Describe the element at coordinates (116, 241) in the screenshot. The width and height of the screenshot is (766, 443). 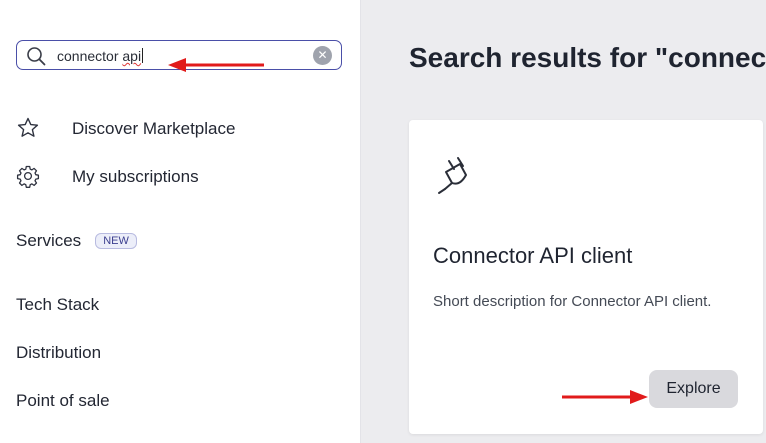
I see `new-badge: NEW` at that location.